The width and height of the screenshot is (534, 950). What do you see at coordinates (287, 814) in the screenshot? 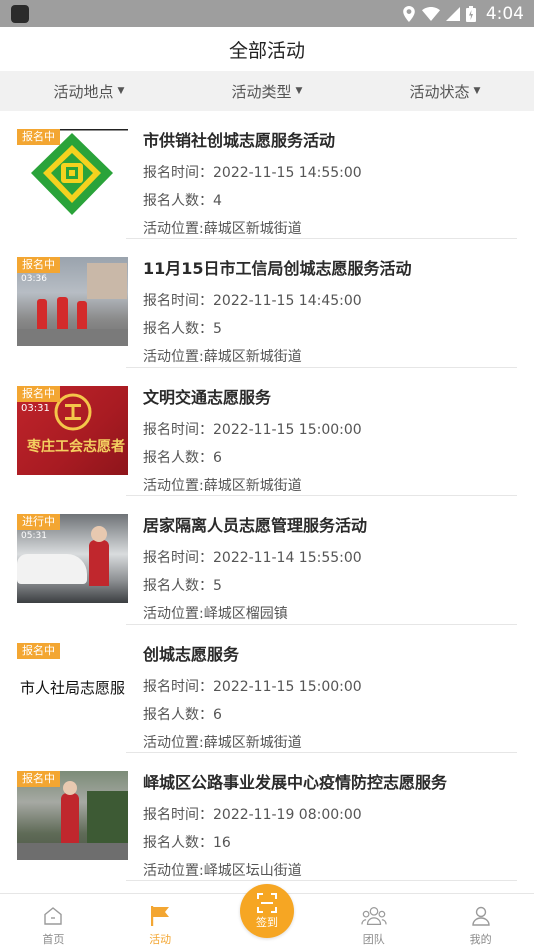
I see `signup-time-value: 2022-11-19 08:00:00` at bounding box center [287, 814].